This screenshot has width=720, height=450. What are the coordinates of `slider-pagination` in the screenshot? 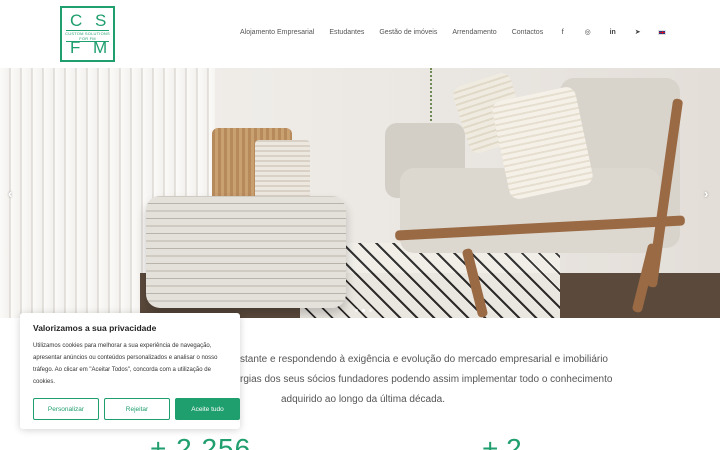 It's located at (365, 310).